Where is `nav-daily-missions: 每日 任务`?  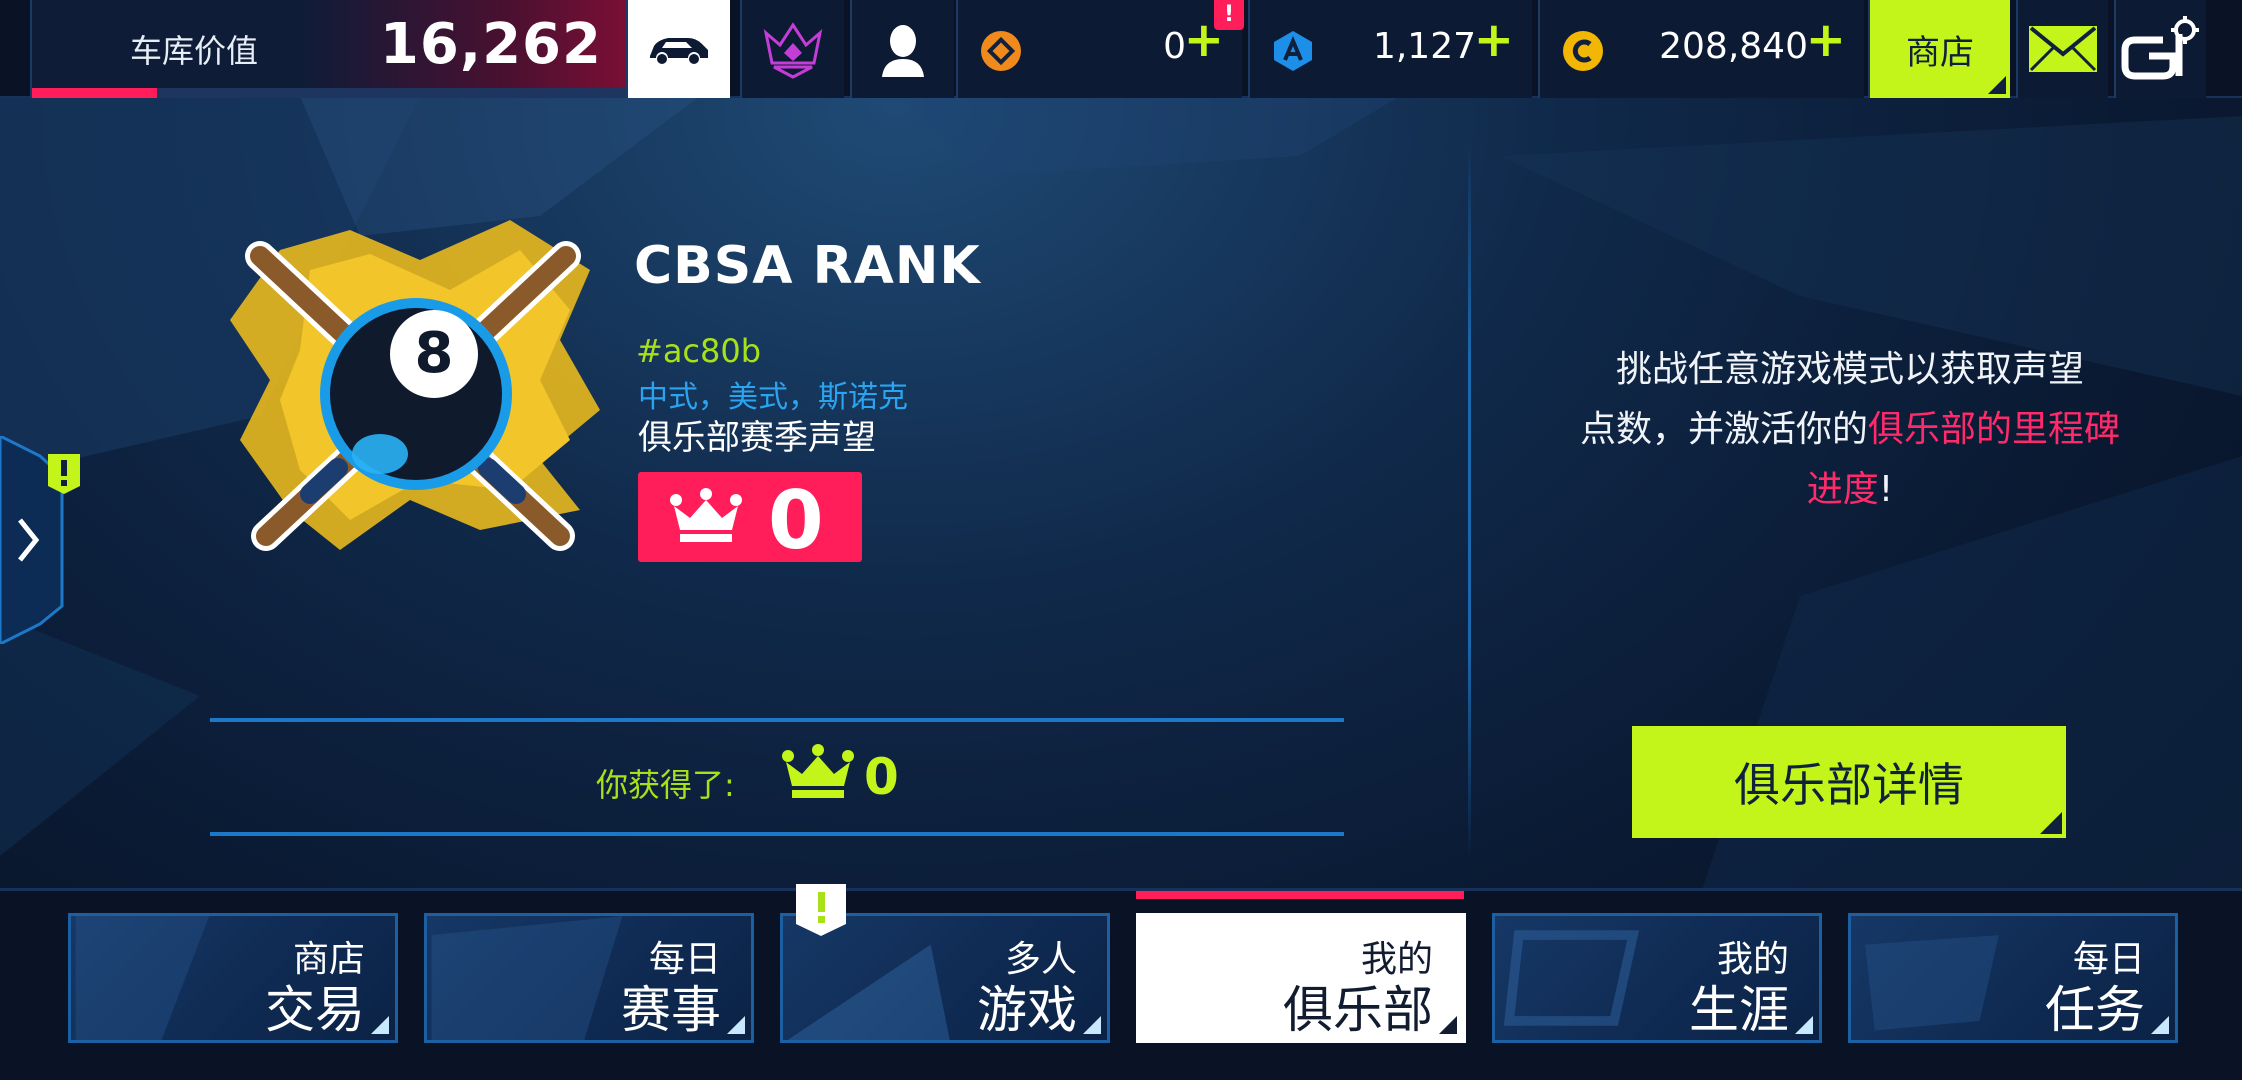 nav-daily-missions: 每日 任务 is located at coordinates (2013, 978).